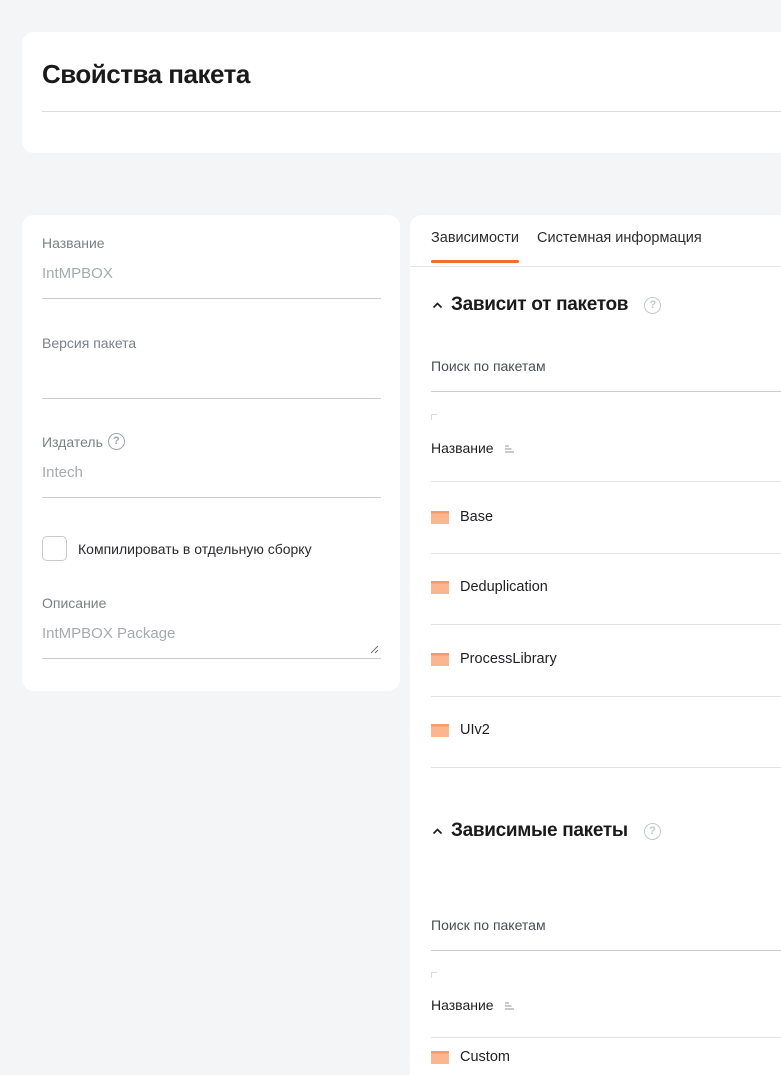  Describe the element at coordinates (211, 282) in the screenshot. I see `name-input: IntMPBOX` at that location.